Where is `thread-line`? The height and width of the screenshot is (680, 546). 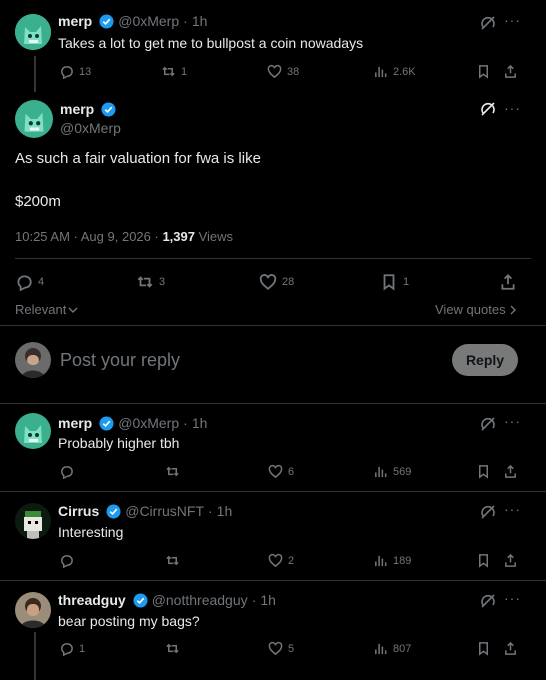 thread-line is located at coordinates (35, 656).